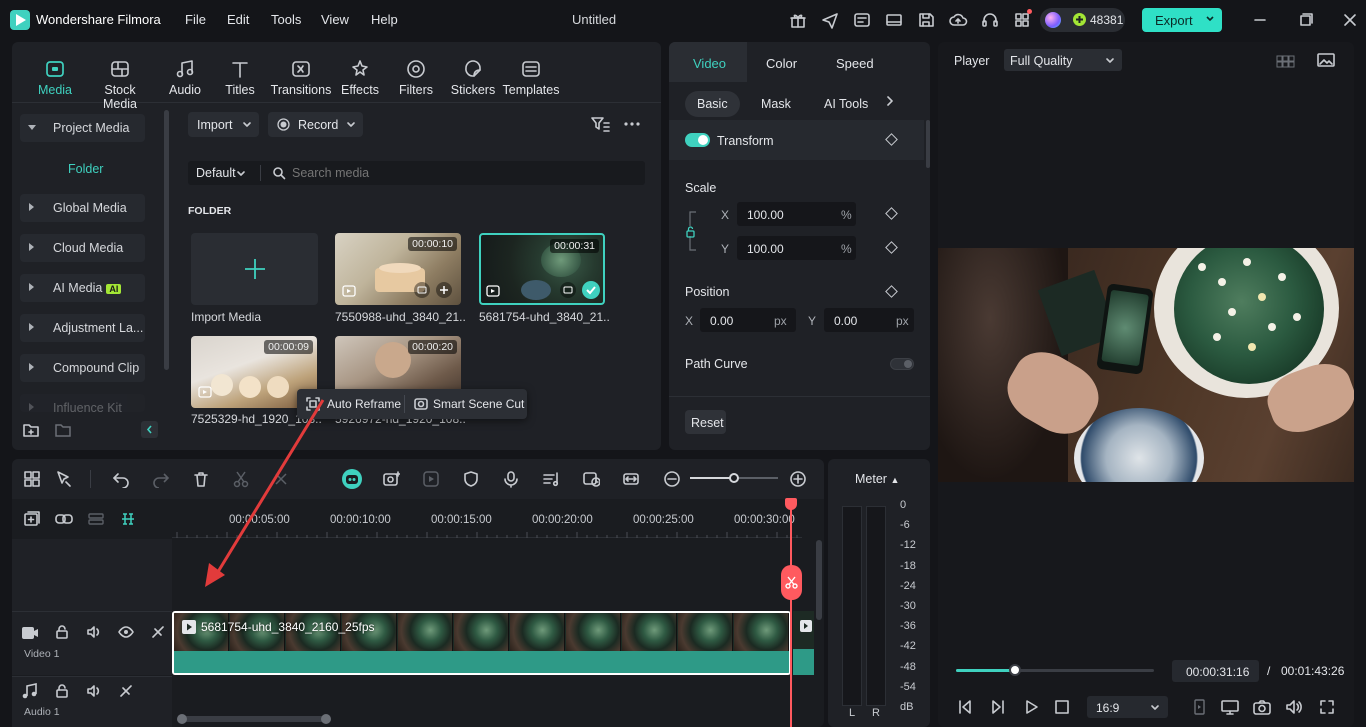 This screenshot has height=727, width=1366. Describe the element at coordinates (487, 535) in the screenshot. I see `timeline-ruler` at that location.